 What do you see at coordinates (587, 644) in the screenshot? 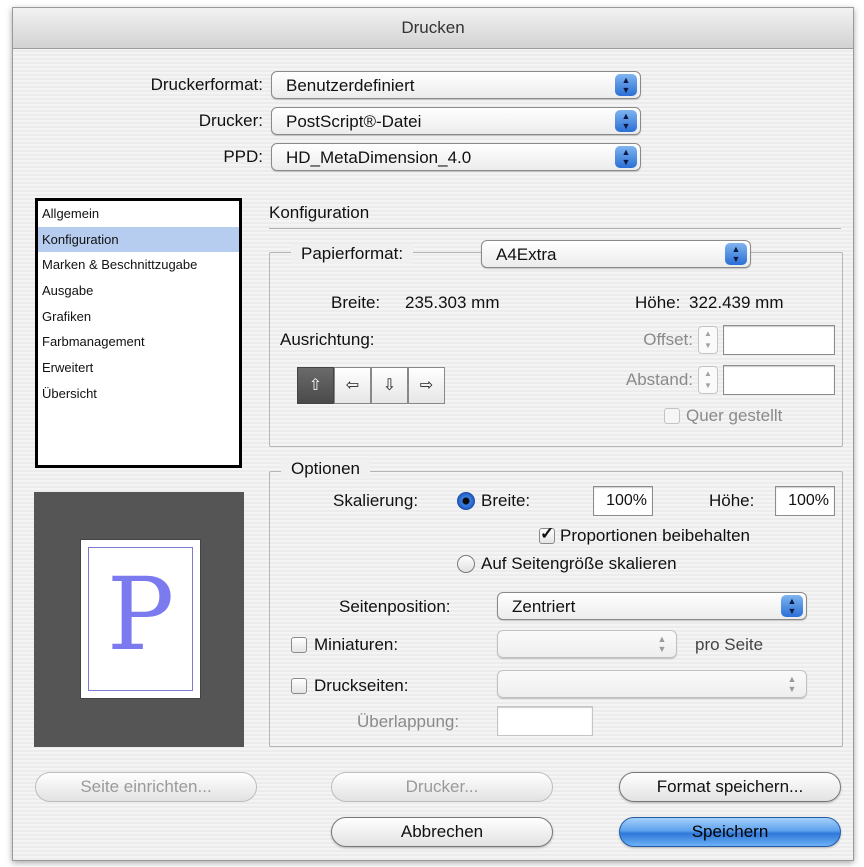
I see `thumbnails-popup: ▲ ▼` at bounding box center [587, 644].